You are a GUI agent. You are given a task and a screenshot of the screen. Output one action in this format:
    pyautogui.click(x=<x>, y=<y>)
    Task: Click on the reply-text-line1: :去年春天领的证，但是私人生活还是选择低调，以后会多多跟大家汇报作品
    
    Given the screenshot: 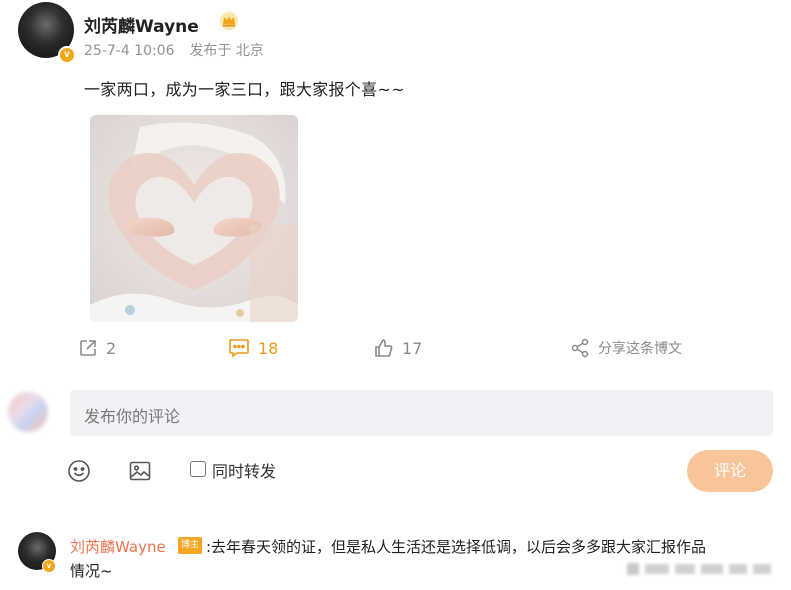 What is the action you would take?
    pyautogui.click(x=456, y=547)
    